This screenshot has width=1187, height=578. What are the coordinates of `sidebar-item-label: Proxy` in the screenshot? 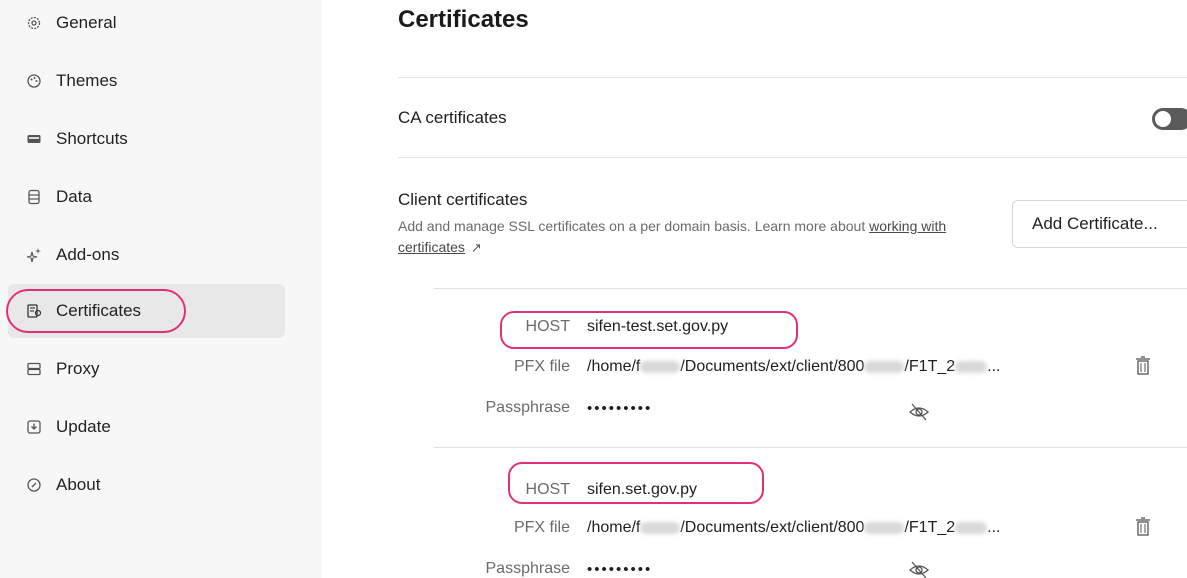 It's located at (78, 368).